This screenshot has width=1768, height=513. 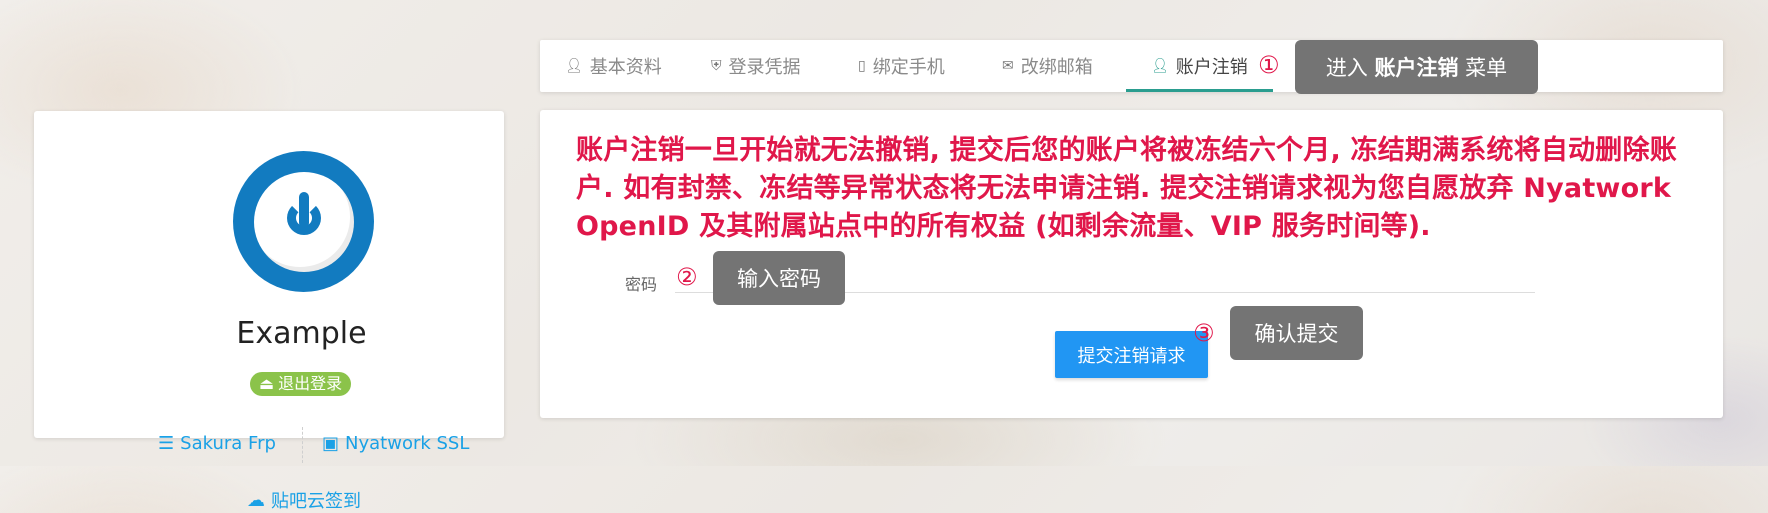 I want to click on tab-login-credentials: ⛨ 登录凭据, so click(x=756, y=66).